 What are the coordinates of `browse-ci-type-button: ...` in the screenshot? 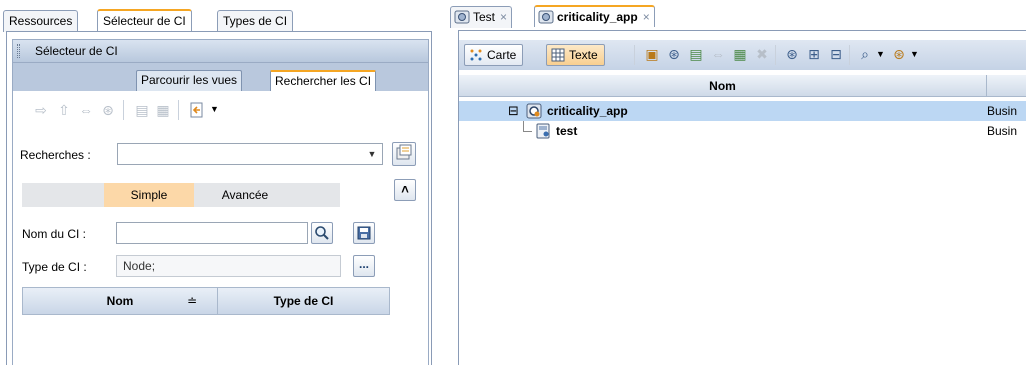 It's located at (364, 266).